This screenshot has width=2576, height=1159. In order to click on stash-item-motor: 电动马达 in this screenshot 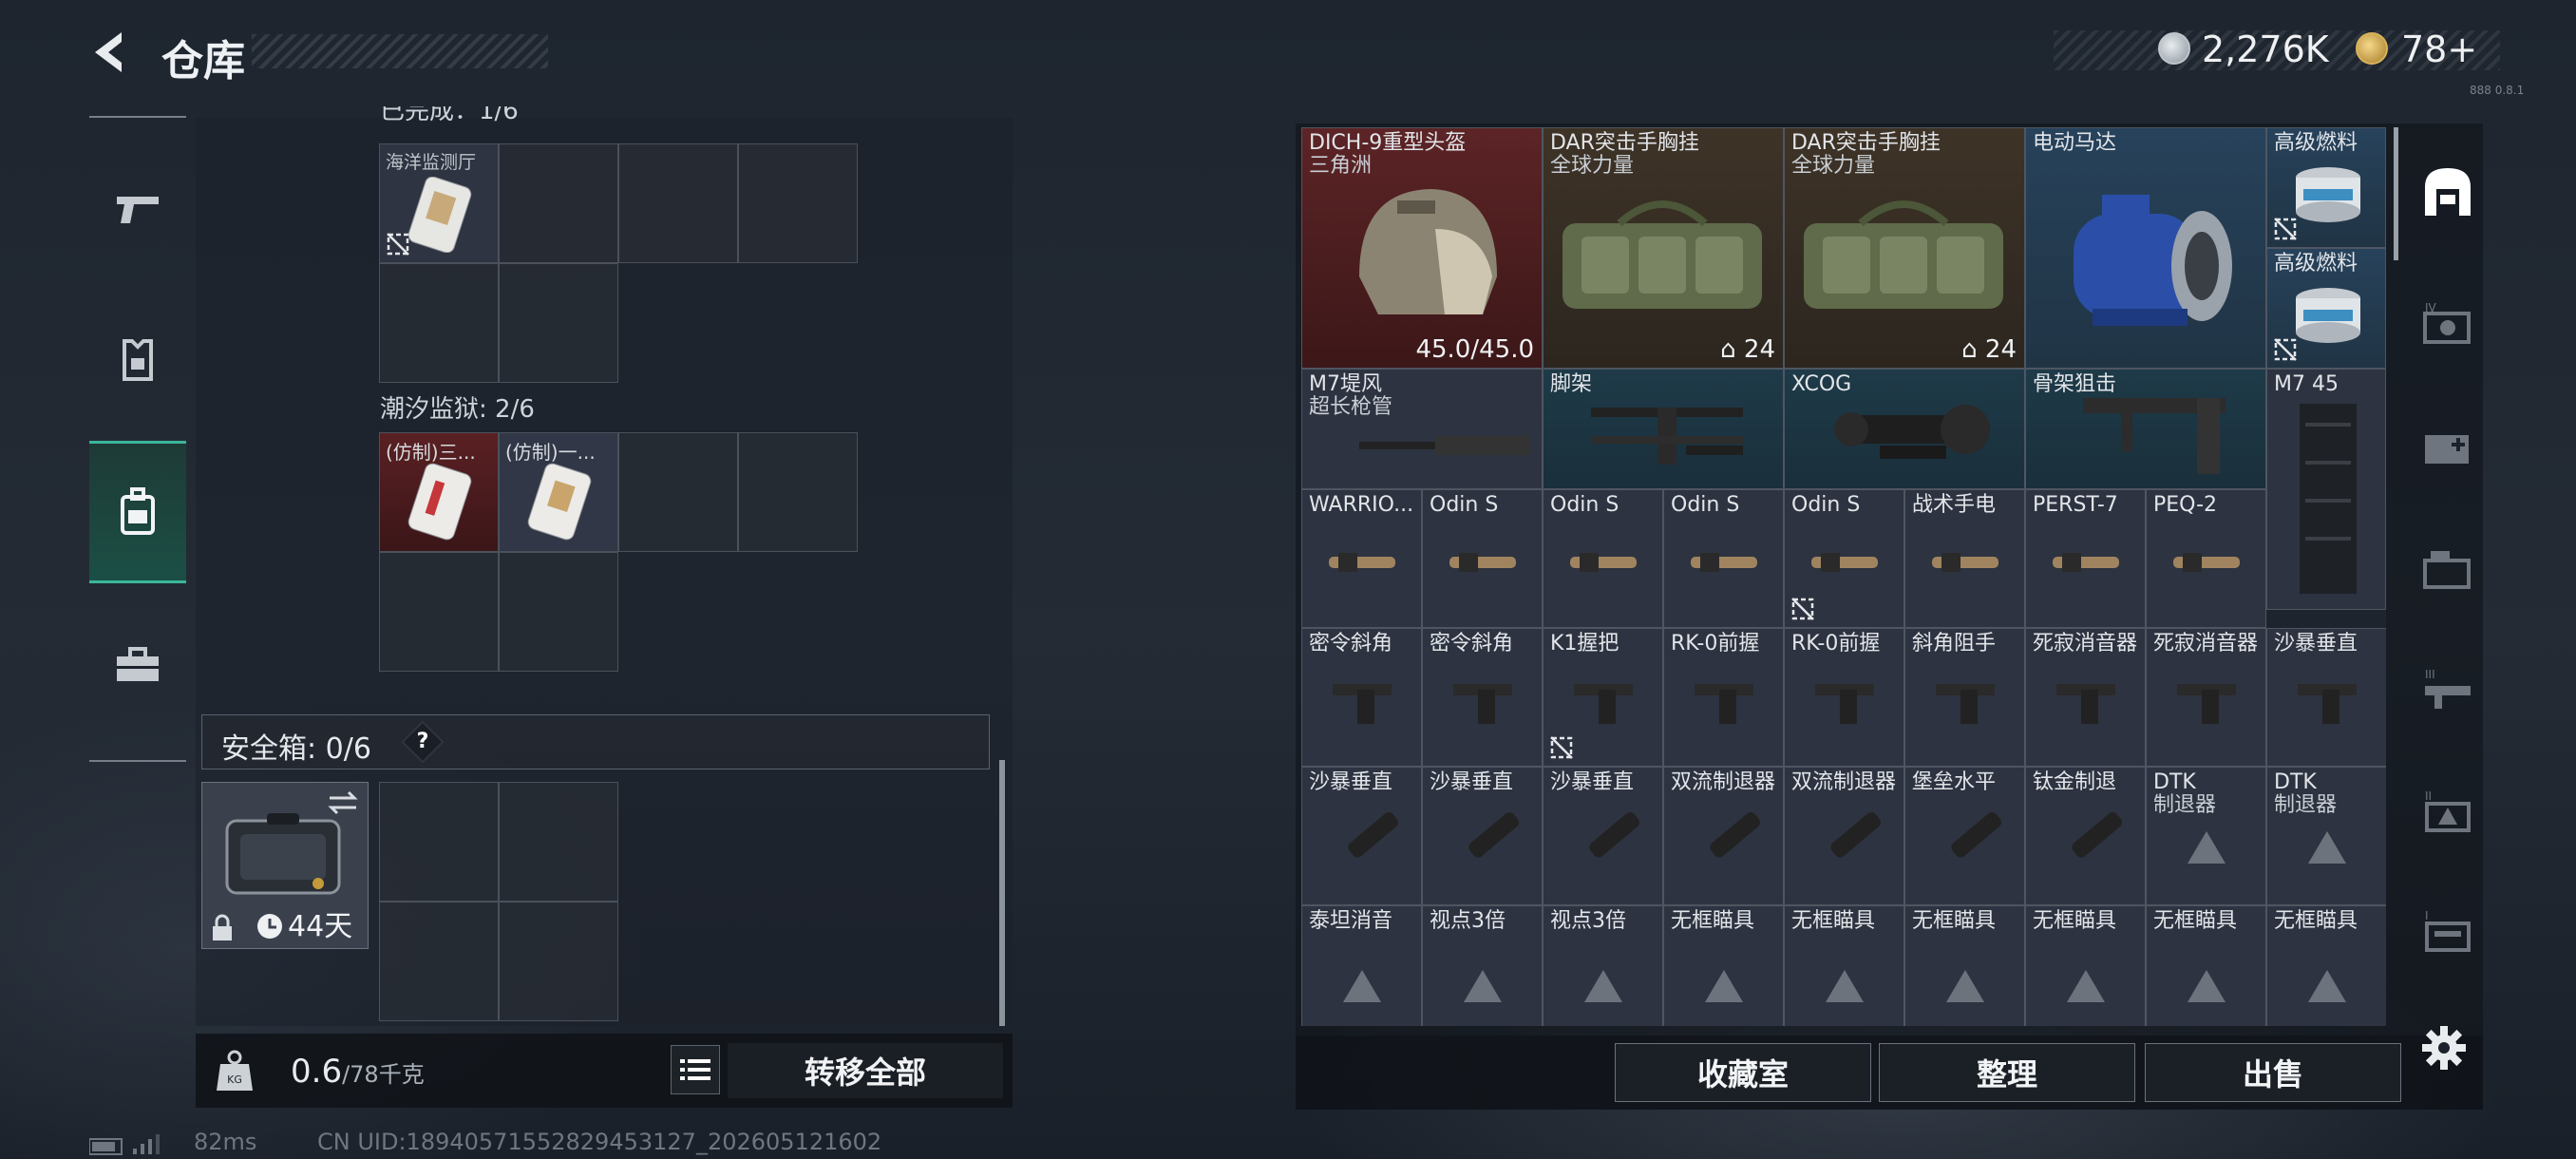, I will do `click(2145, 248)`.